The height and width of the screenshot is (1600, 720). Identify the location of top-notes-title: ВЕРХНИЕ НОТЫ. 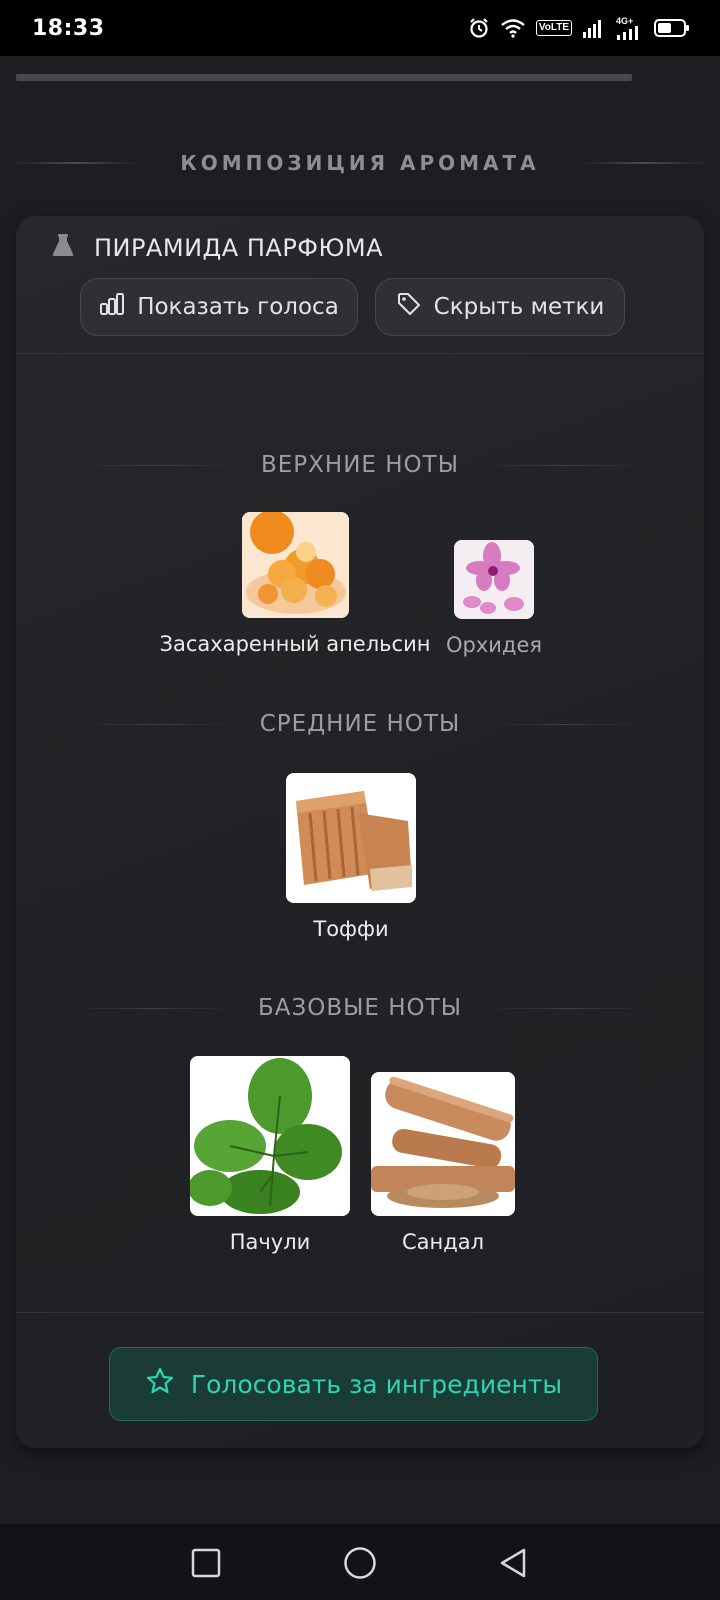
(360, 465).